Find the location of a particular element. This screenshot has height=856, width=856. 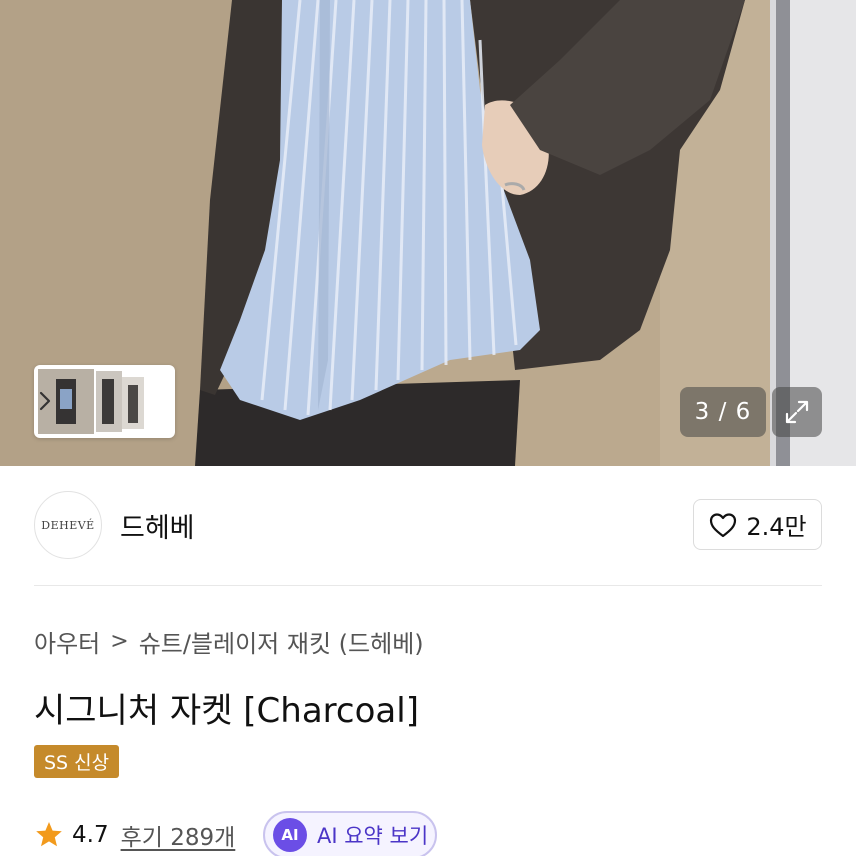

ai-summary-button: AI AI 요약 보기 is located at coordinates (350, 833).